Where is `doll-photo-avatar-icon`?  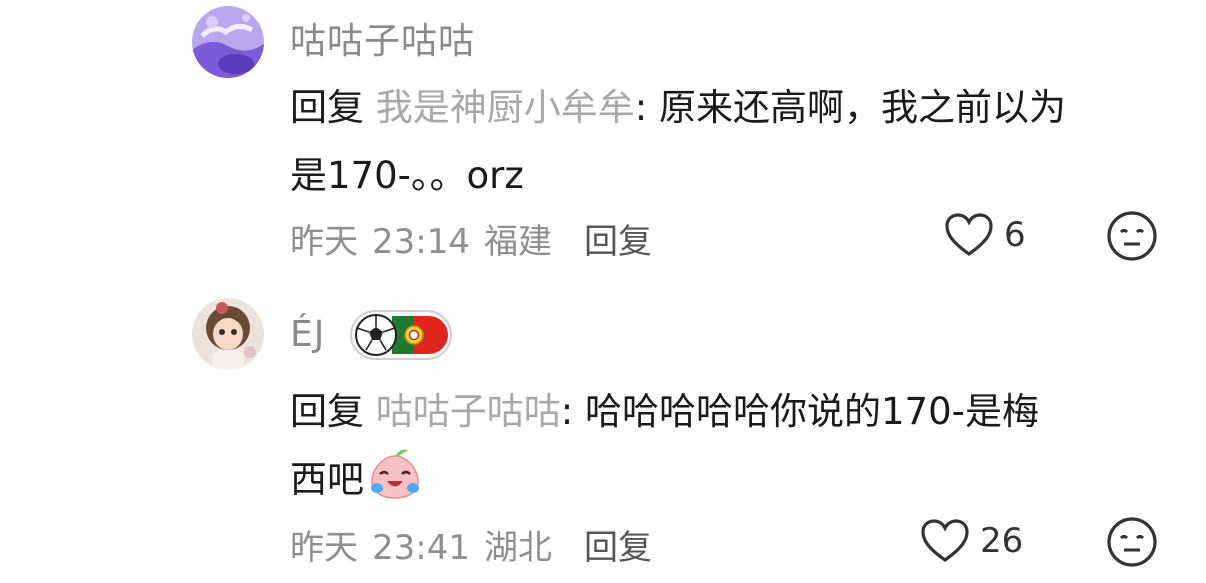
doll-photo-avatar-icon is located at coordinates (228, 334).